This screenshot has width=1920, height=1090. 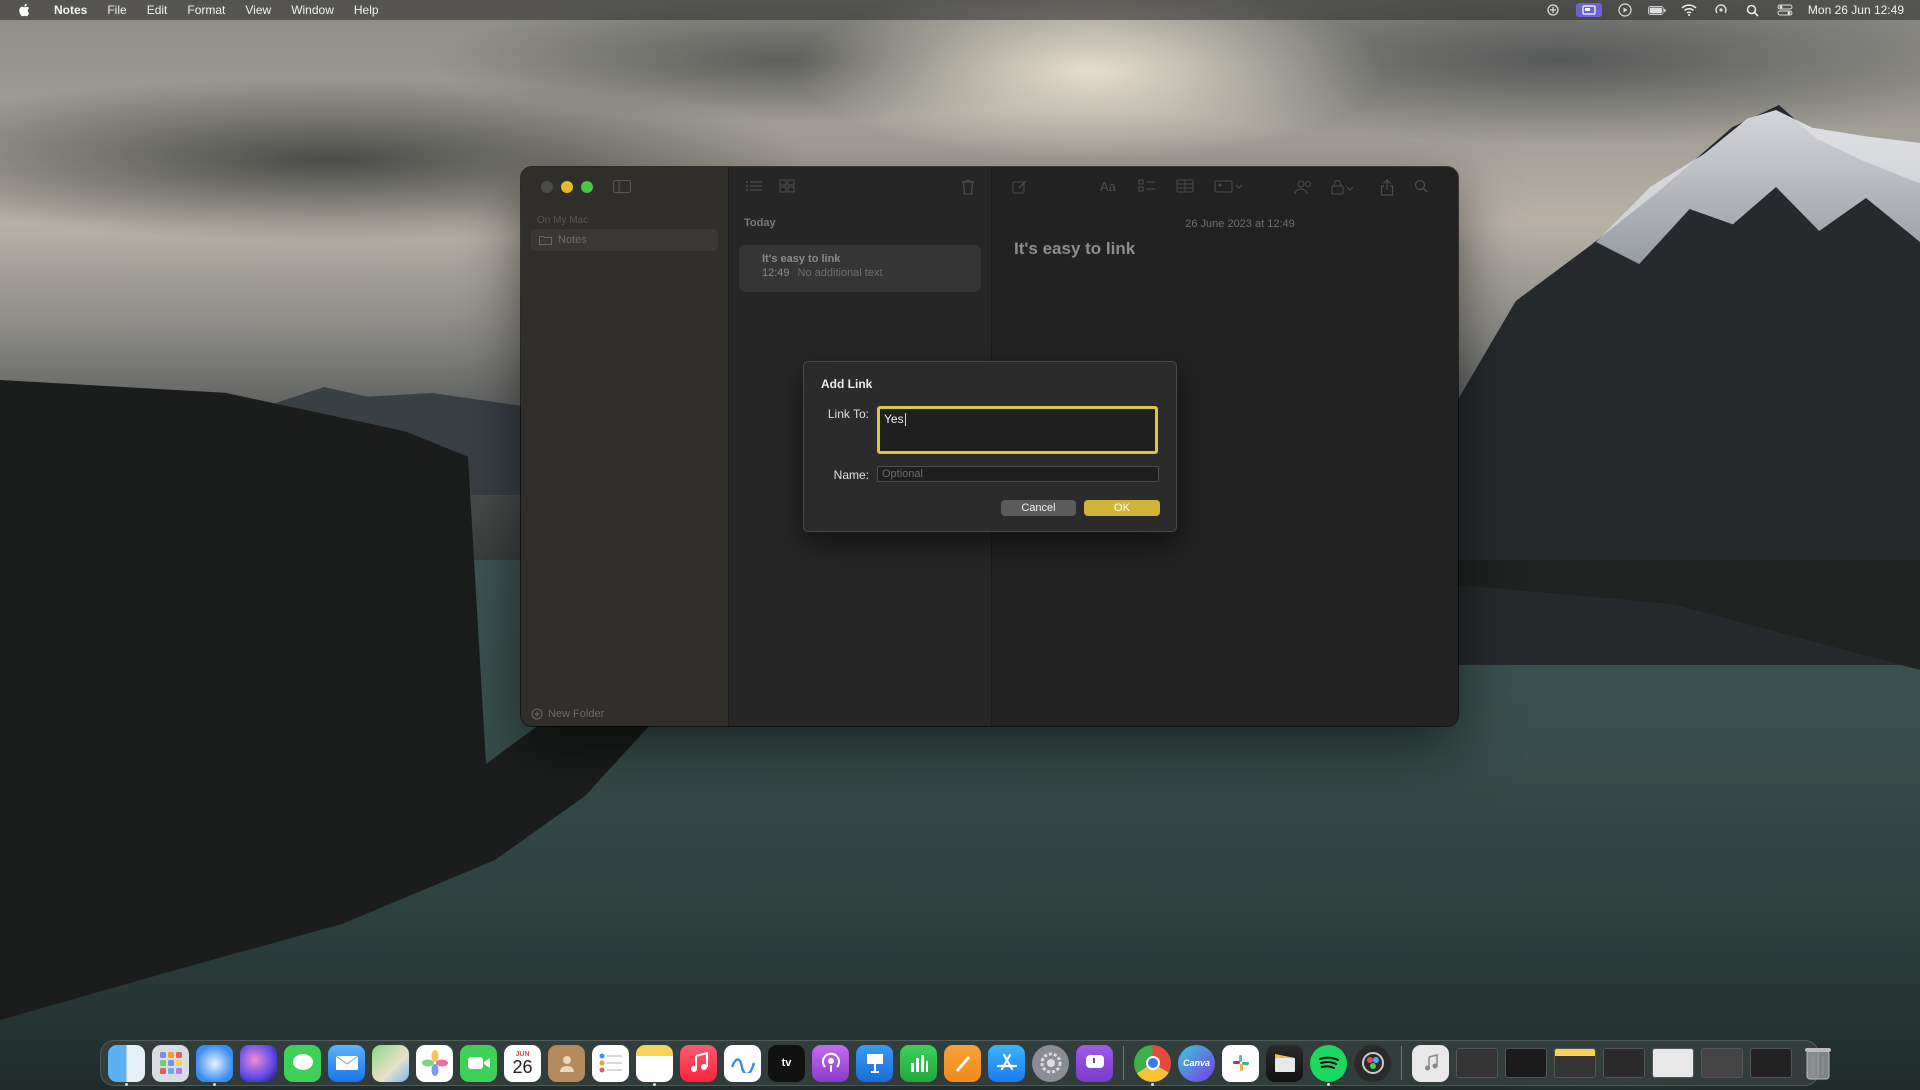 What do you see at coordinates (312, 10) in the screenshot?
I see `menu-window: Window` at bounding box center [312, 10].